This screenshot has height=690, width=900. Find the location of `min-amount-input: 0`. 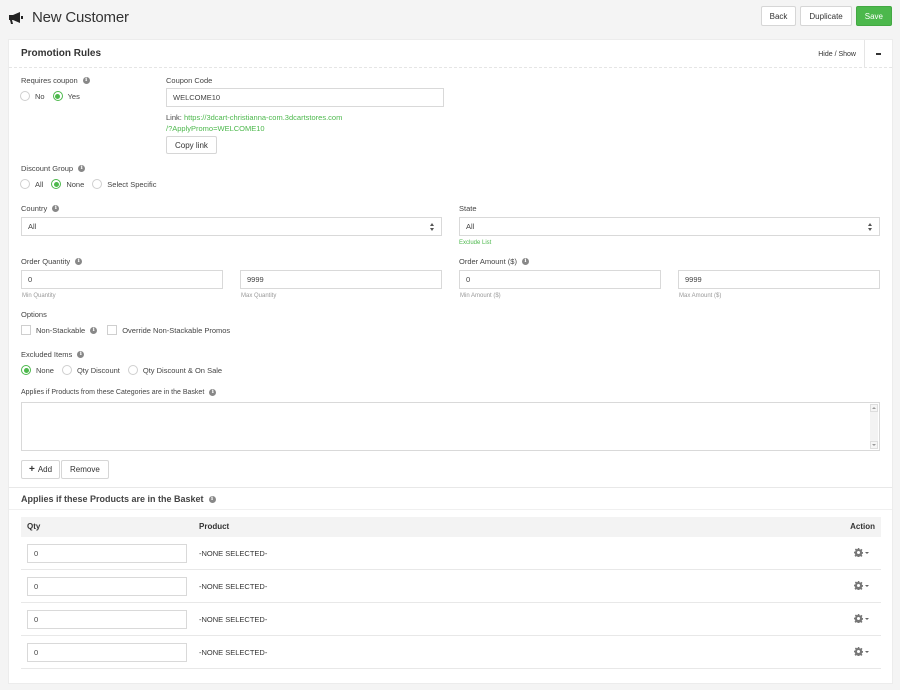

min-amount-input: 0 is located at coordinates (560, 279).